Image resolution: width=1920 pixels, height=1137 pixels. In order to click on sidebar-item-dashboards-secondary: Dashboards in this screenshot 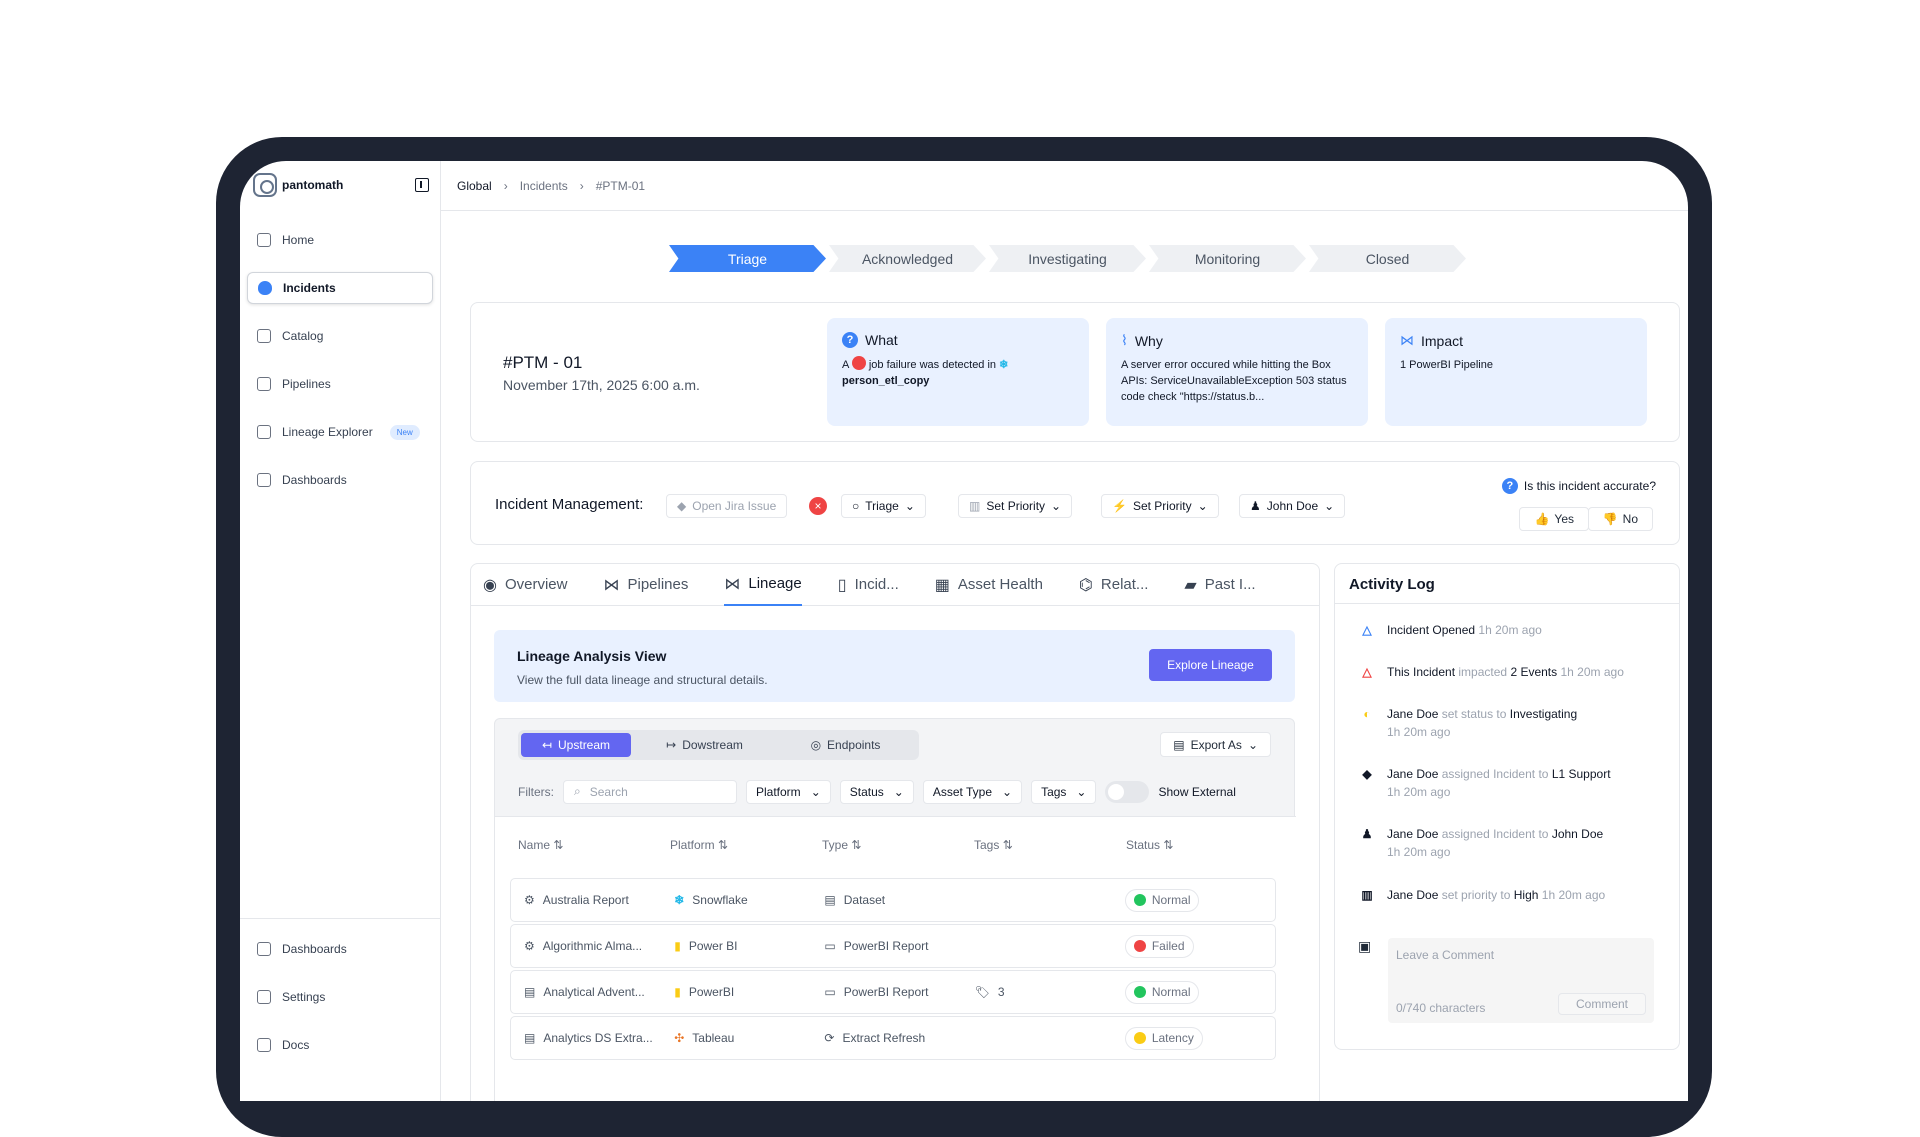, I will do `click(340, 949)`.